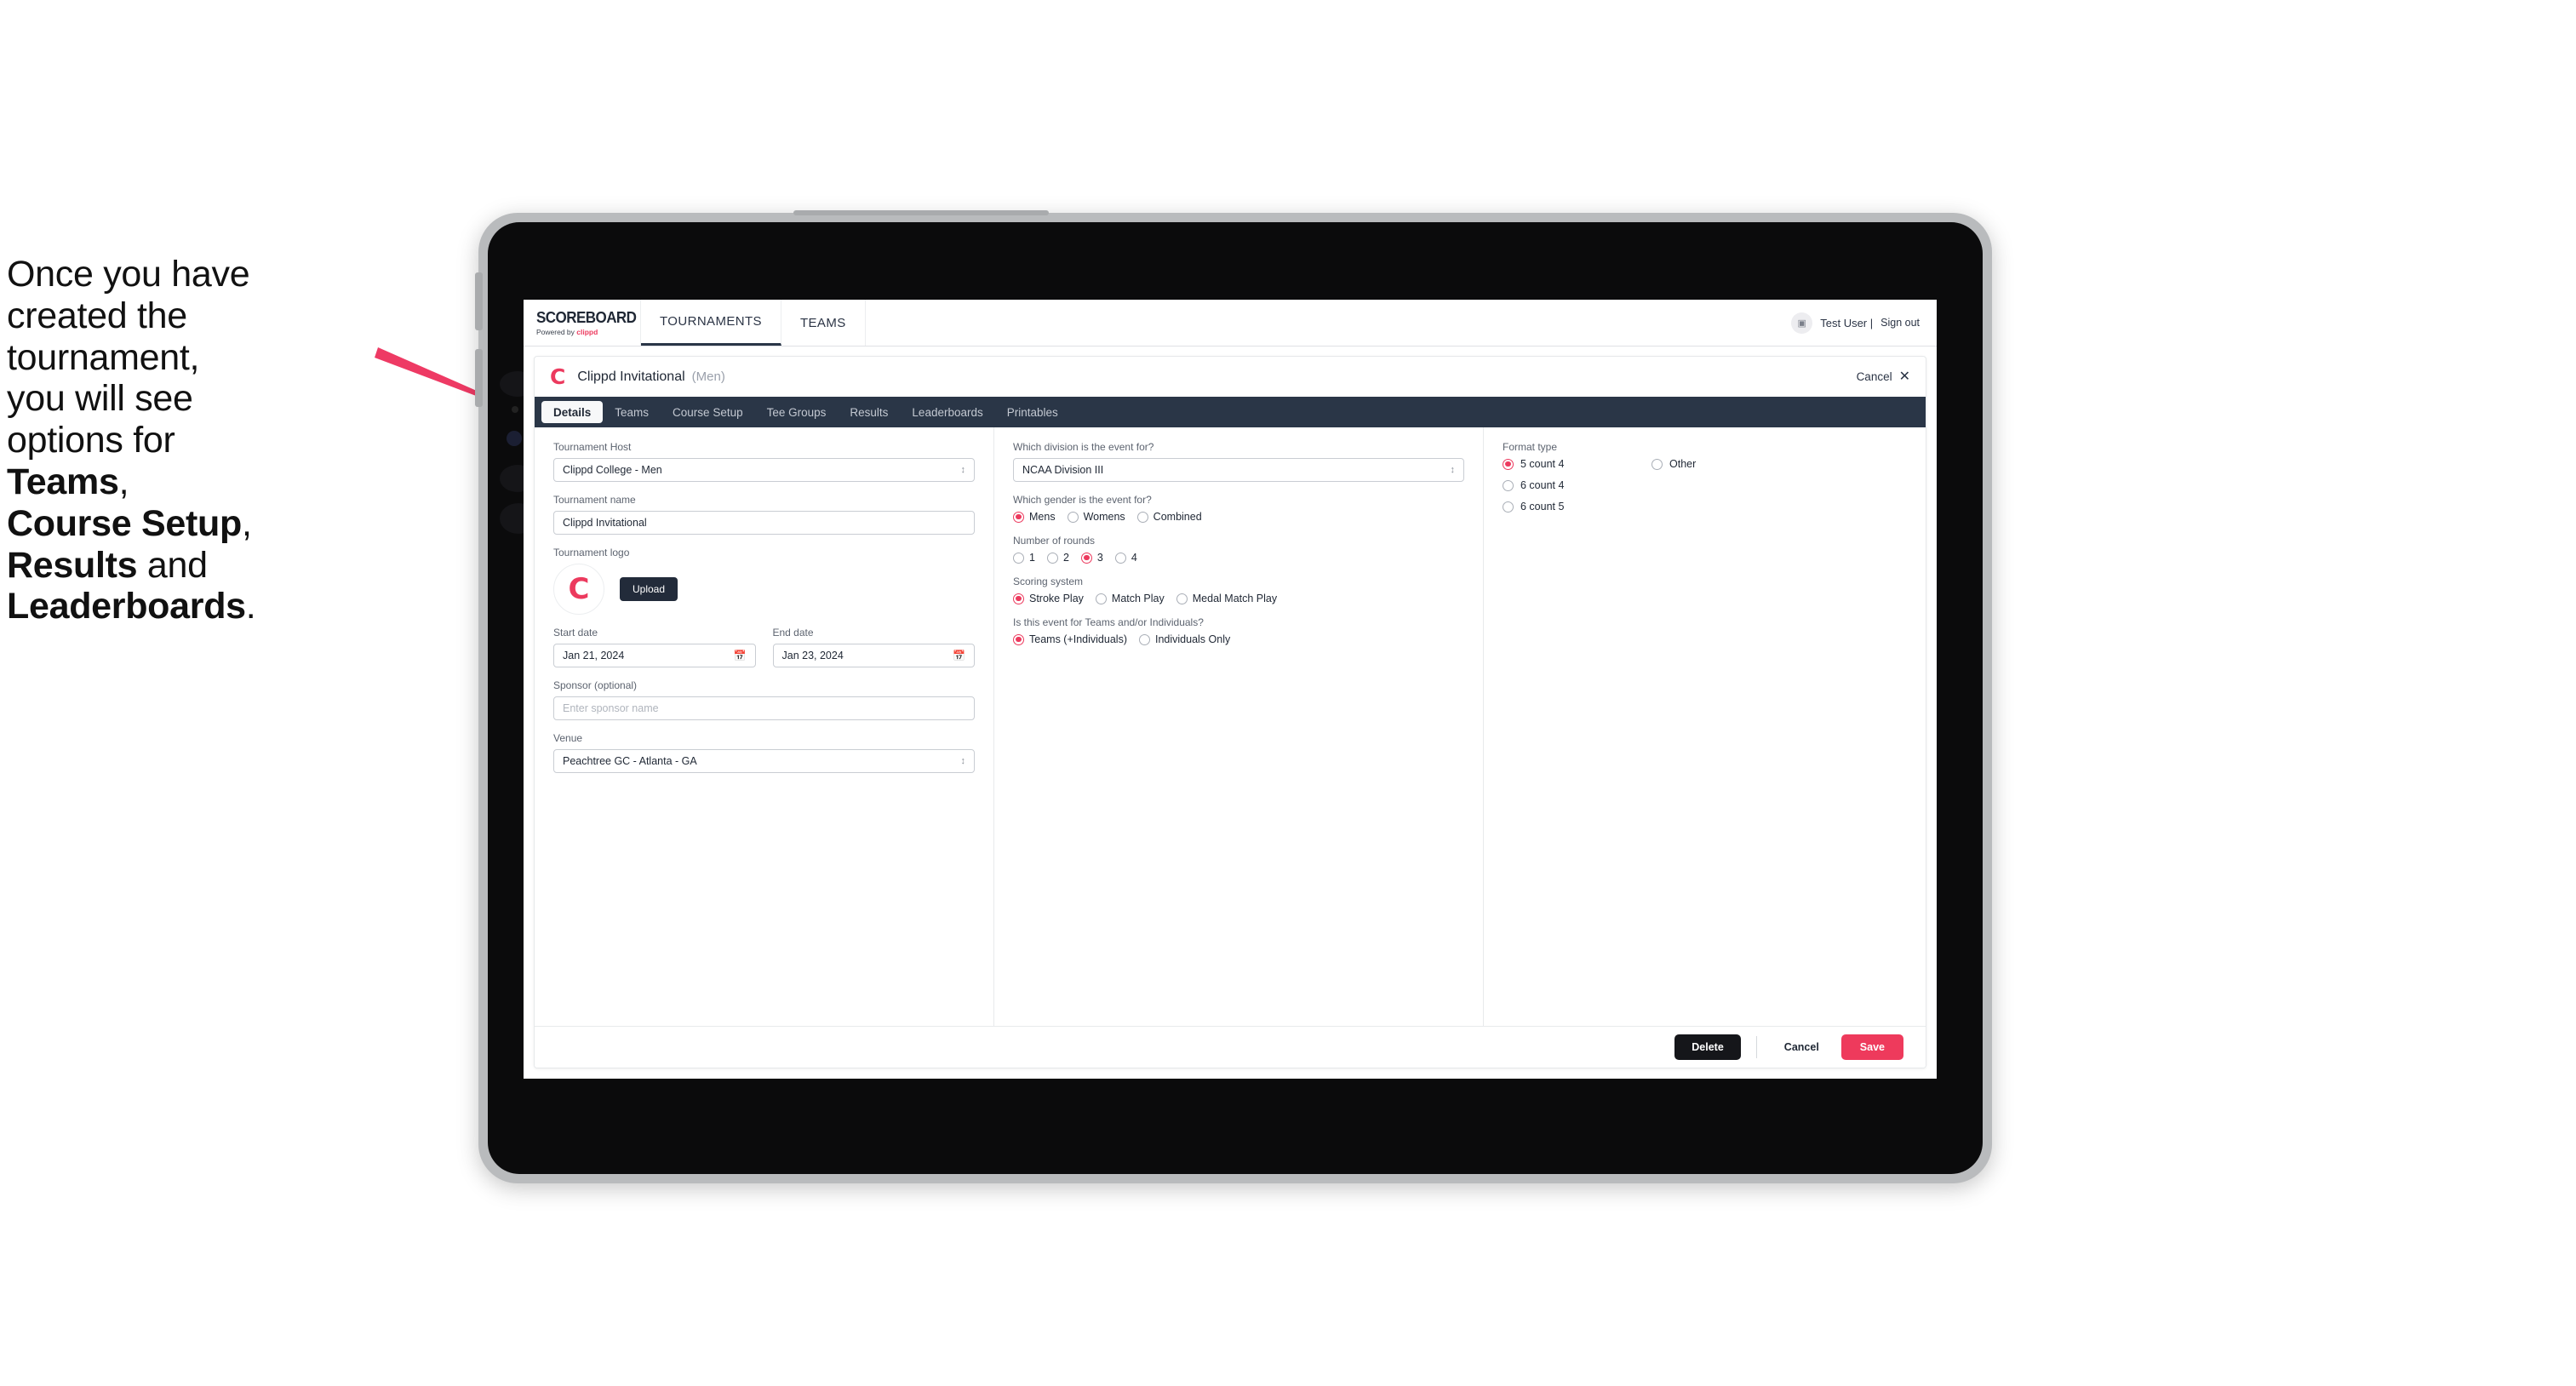 The width and height of the screenshot is (2576, 1386). Describe the element at coordinates (1578, 464) in the screenshot. I see `radio-format-5-count-4: 5 count 4` at that location.